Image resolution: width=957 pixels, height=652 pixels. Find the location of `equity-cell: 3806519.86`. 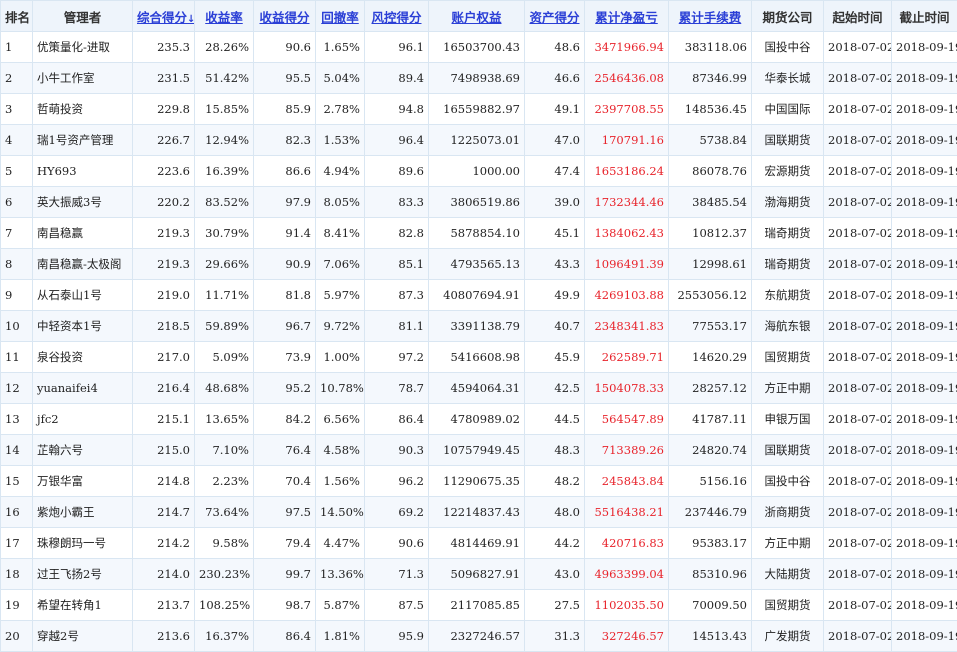

equity-cell: 3806519.86 is located at coordinates (477, 202).